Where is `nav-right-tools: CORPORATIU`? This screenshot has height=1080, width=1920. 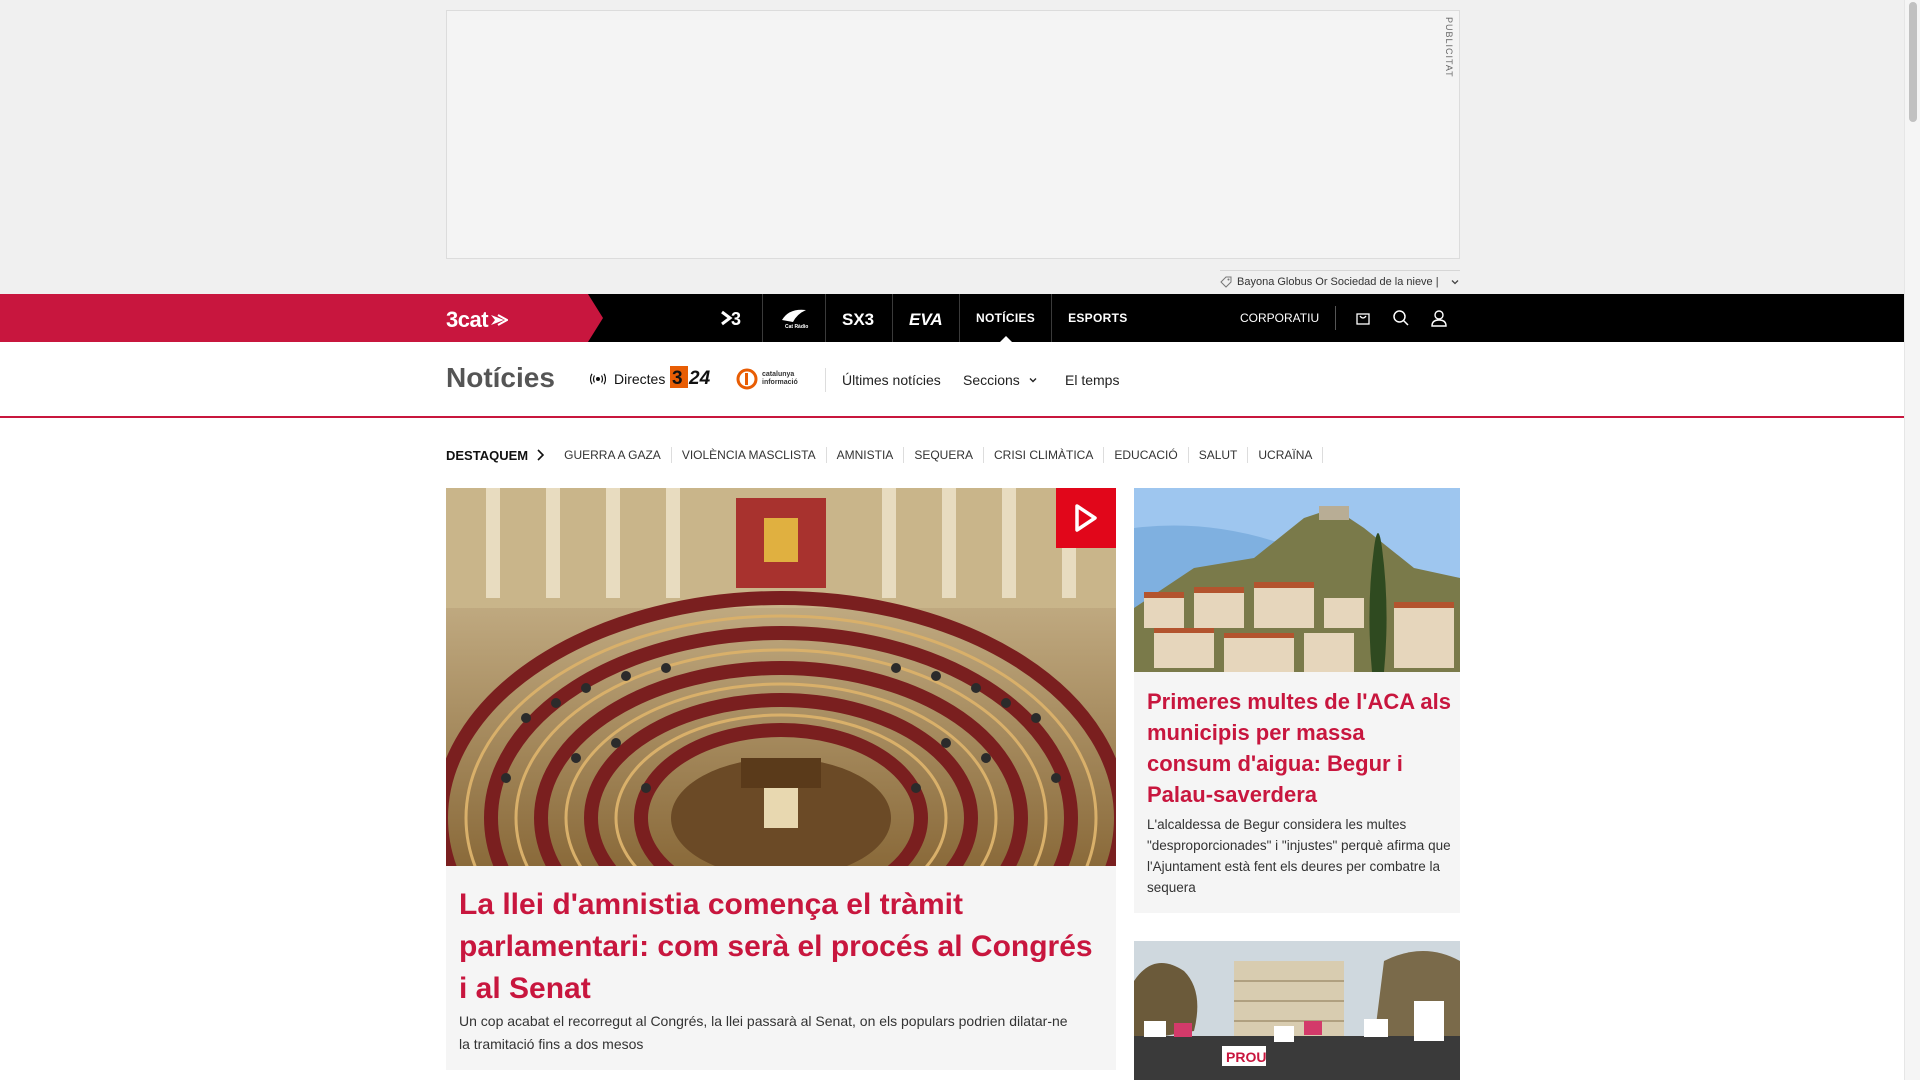 nav-right-tools: CORPORATIU is located at coordinates (1349, 318).